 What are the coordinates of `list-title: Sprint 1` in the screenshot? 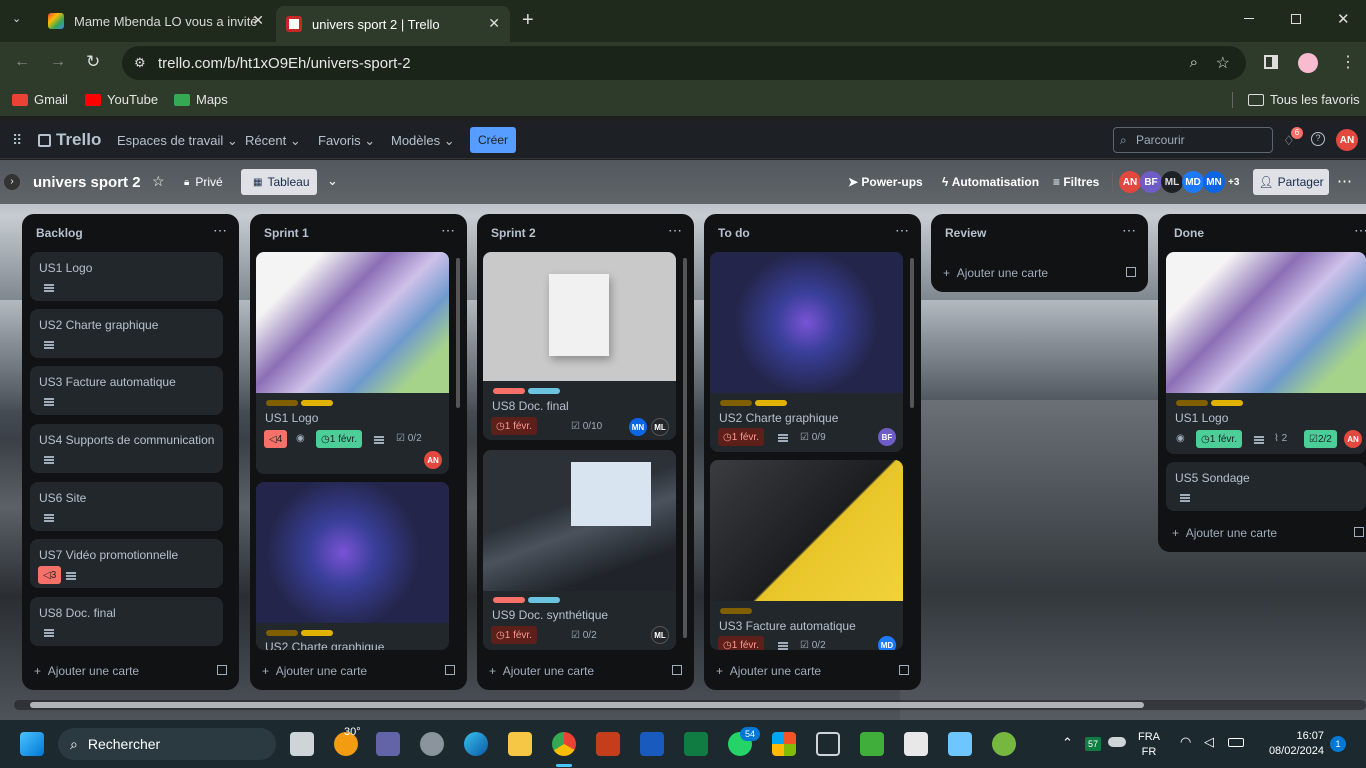 It's located at (286, 233).